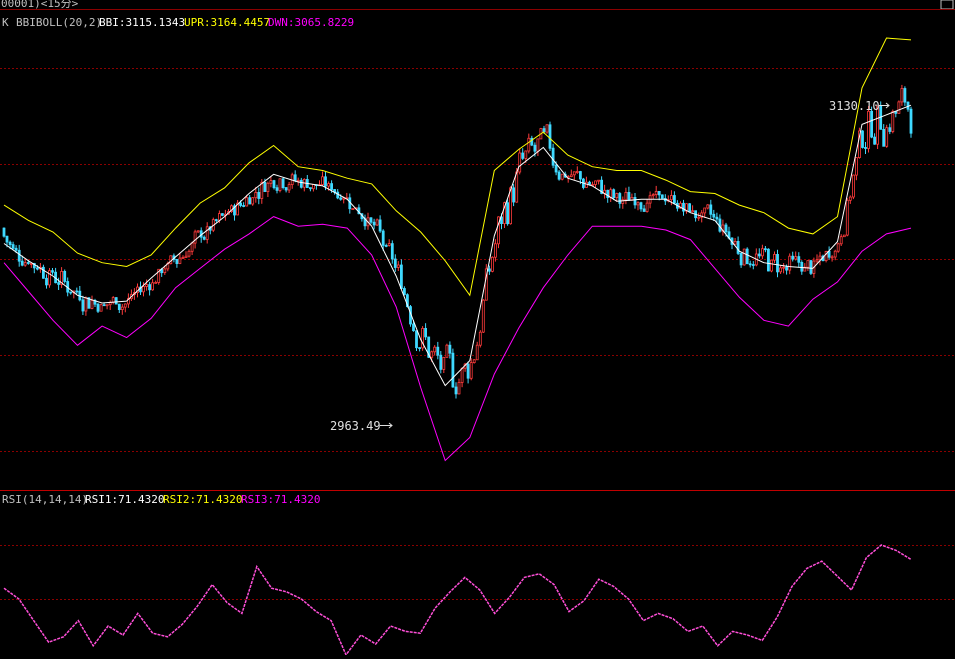 Image resolution: width=955 pixels, height=659 pixels. I want to click on instrument-title: 00001)<15分>, so click(40, 5).